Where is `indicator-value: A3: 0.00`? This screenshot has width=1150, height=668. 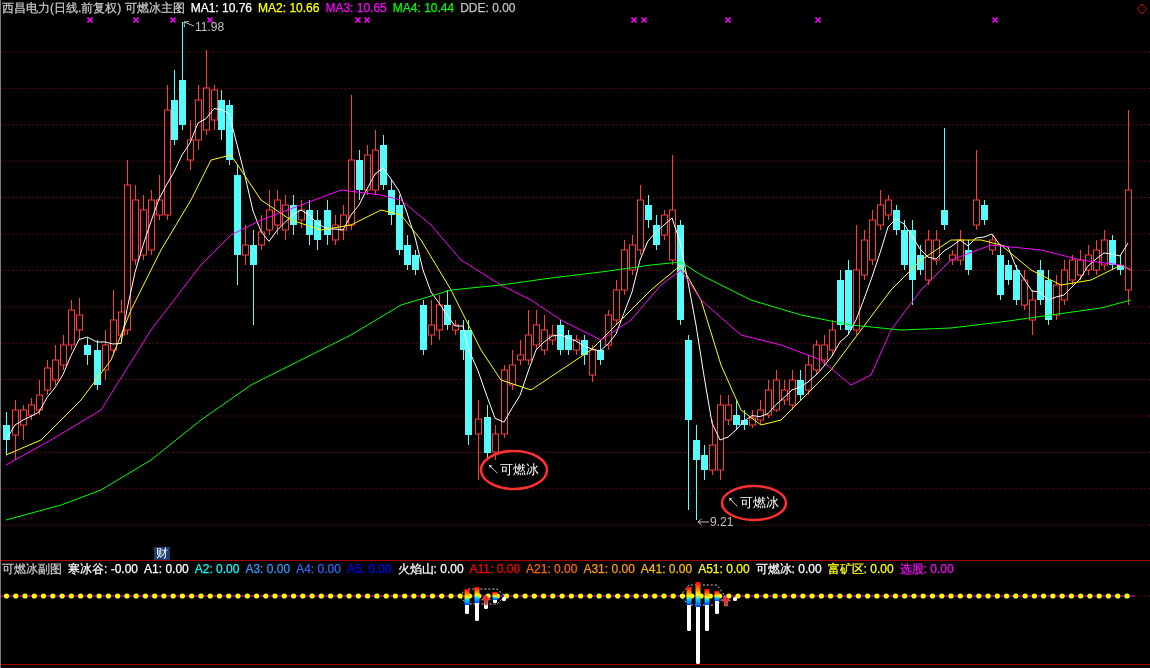 indicator-value: A3: 0.00 is located at coordinates (268, 569).